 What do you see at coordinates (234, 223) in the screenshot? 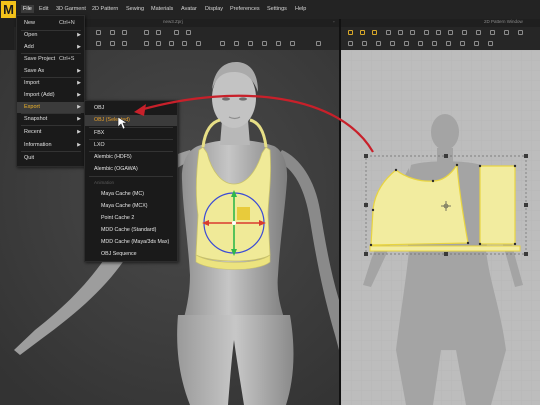
I see `gizmo-center` at bounding box center [234, 223].